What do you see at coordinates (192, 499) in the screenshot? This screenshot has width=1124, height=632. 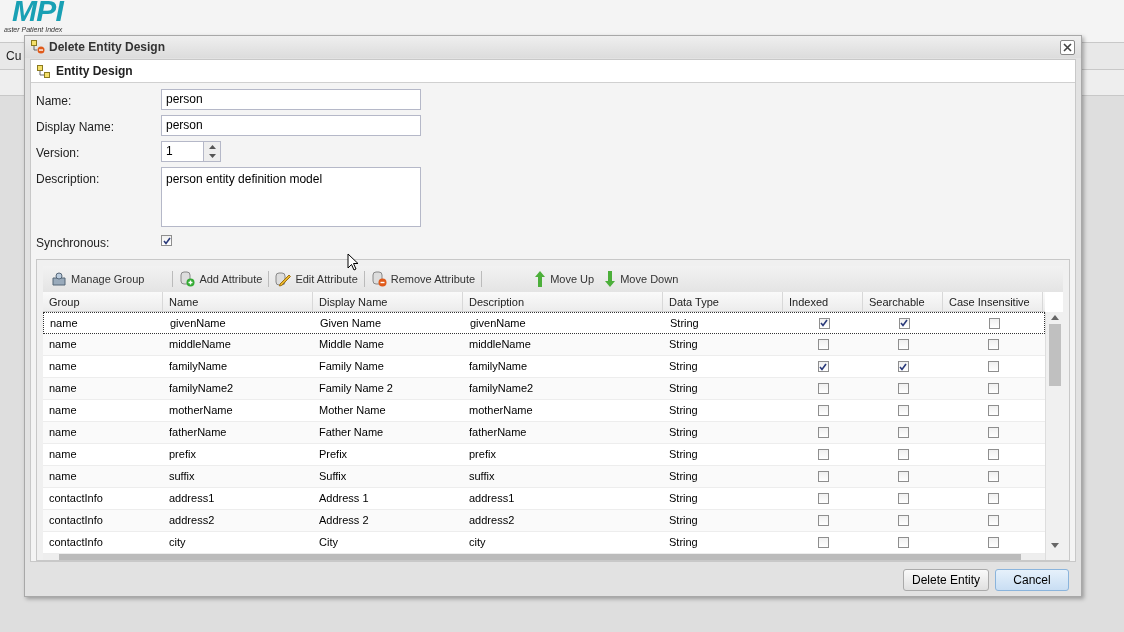 I see `table-cell-text: address1` at bounding box center [192, 499].